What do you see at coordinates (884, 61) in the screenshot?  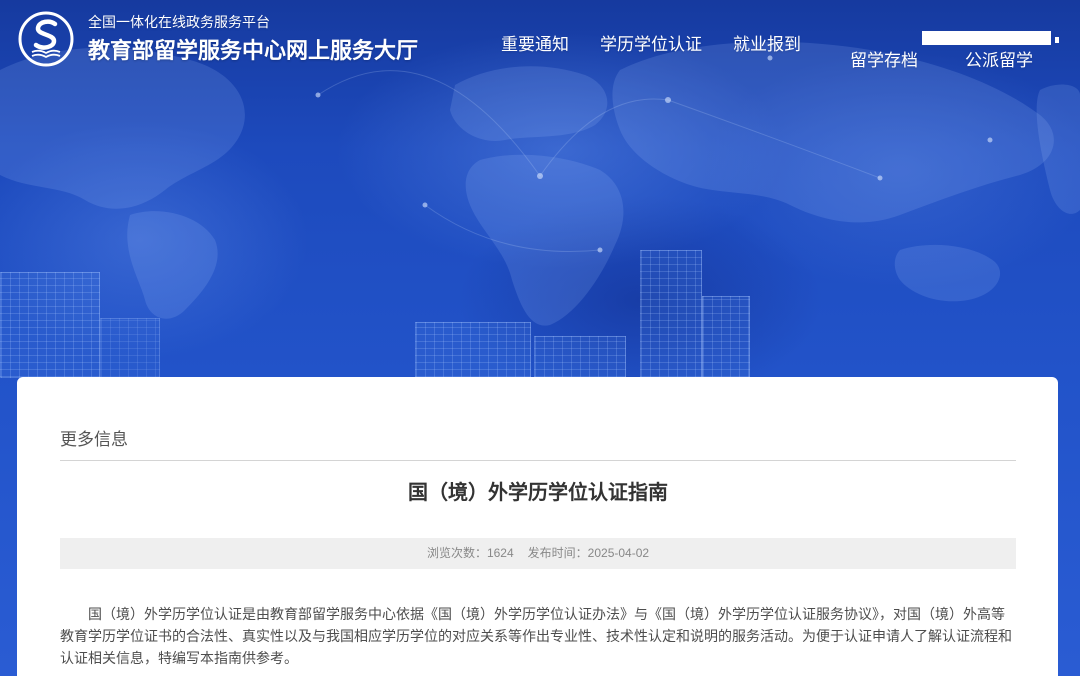 I see `nav-item-study-abroad-archives: 留学存档` at bounding box center [884, 61].